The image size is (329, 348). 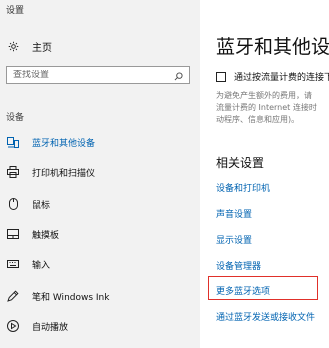 What do you see at coordinates (178, 75) in the screenshot?
I see `search-icon` at bounding box center [178, 75].